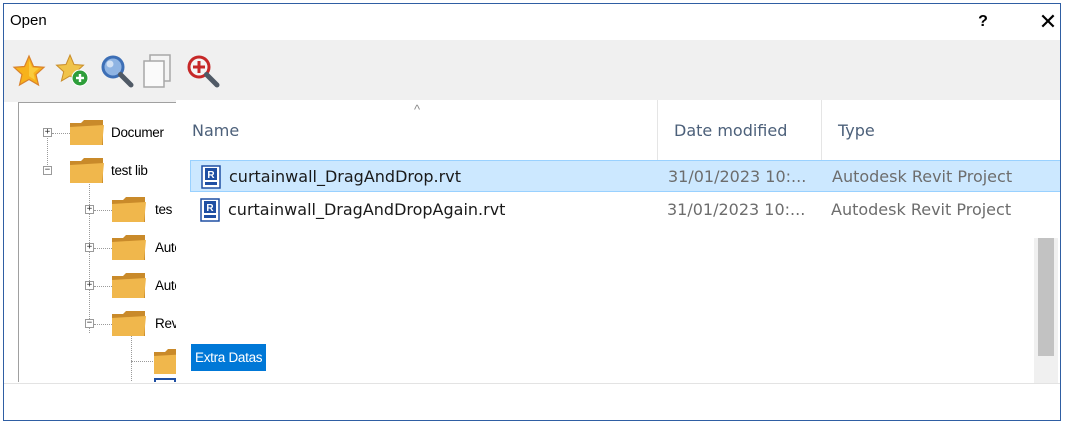 Image resolution: width=1065 pixels, height=424 pixels. I want to click on copy-button, so click(159, 71).